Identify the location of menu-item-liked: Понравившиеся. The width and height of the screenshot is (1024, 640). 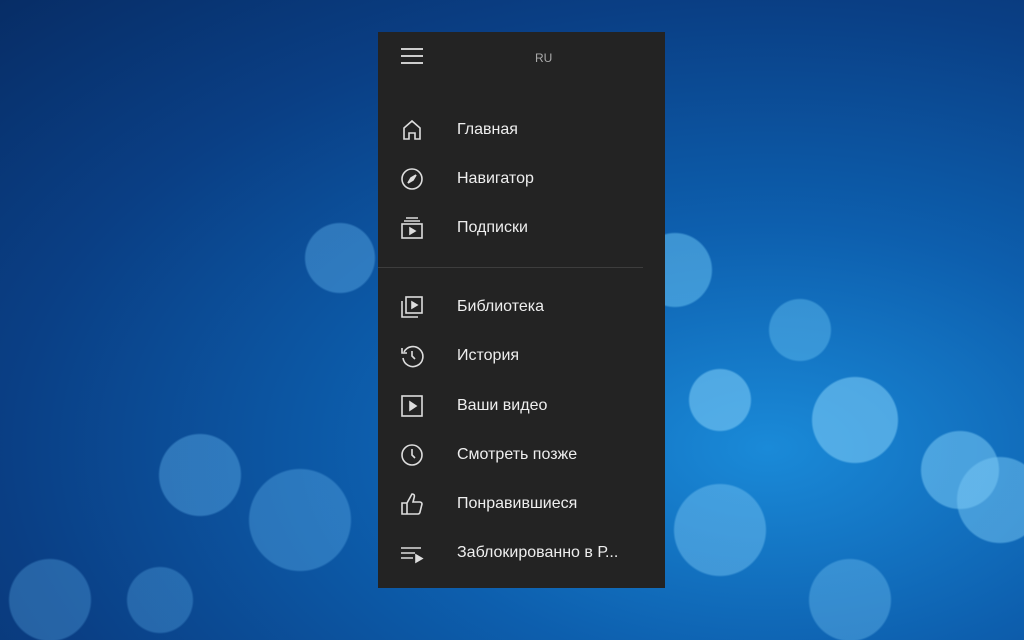
(521, 504).